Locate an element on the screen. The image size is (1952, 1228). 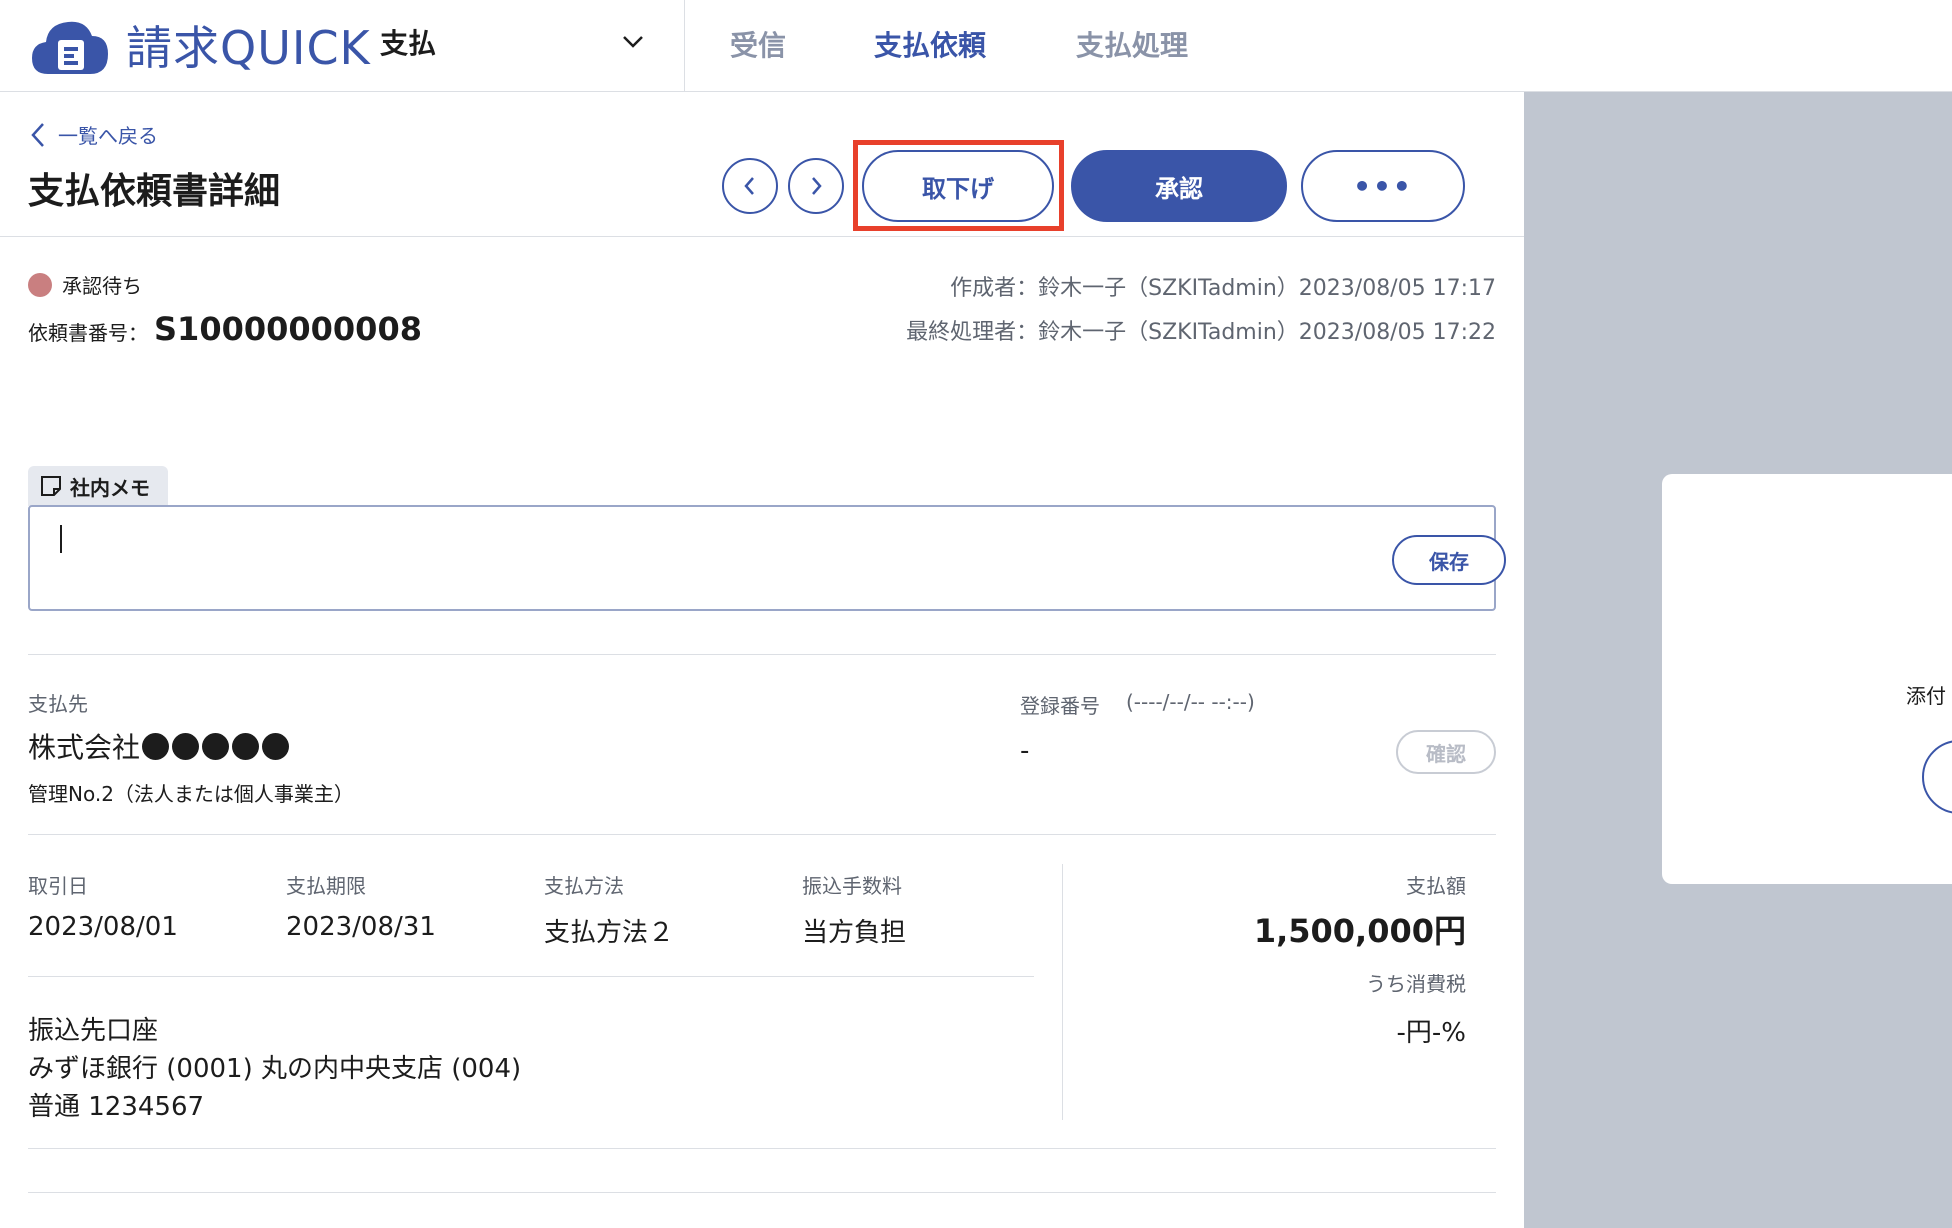
confirm-registration-button: 確認 is located at coordinates (1446, 752).